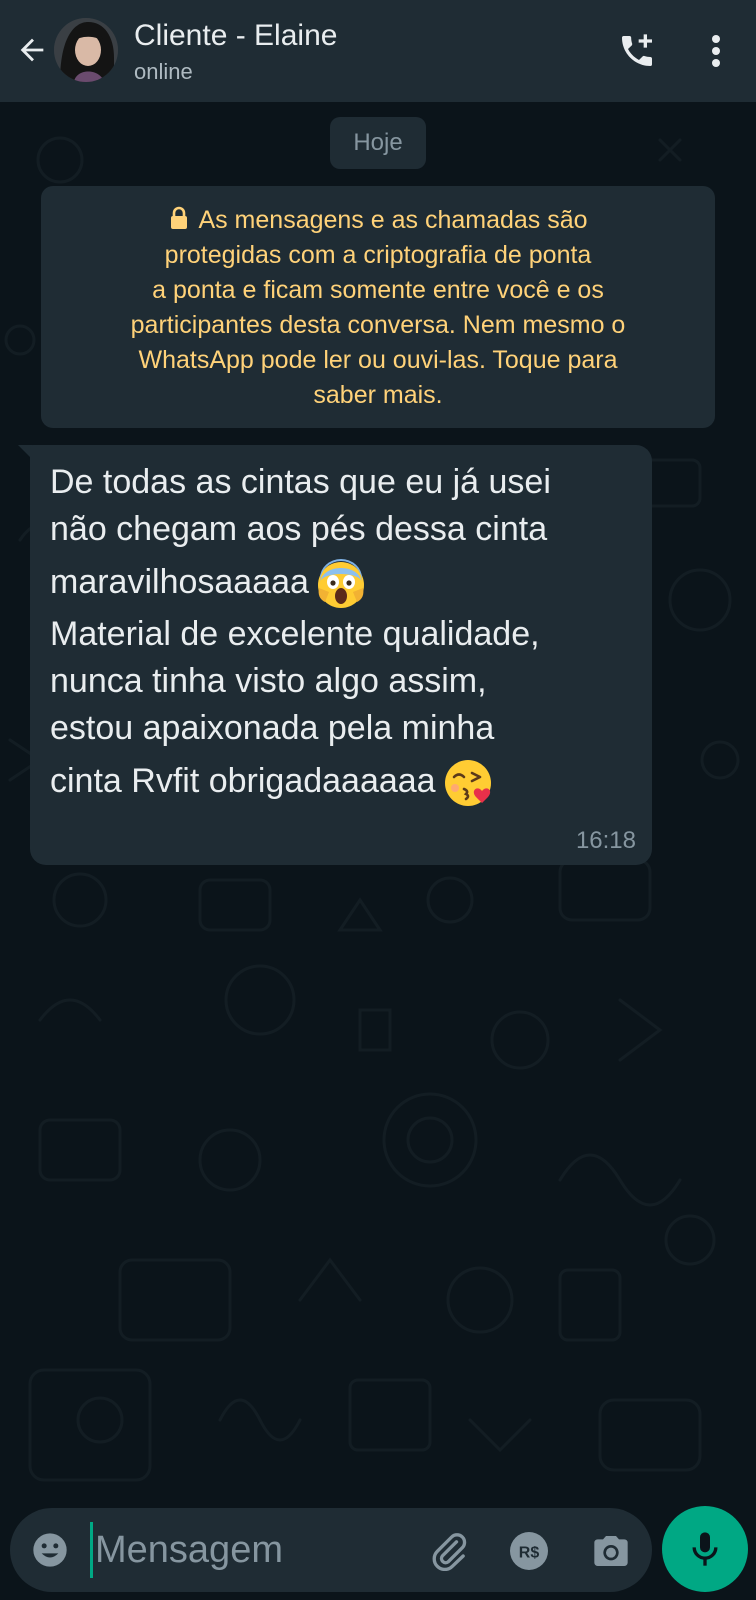  I want to click on face-blowing-kiss-emoji, so click(467, 783).